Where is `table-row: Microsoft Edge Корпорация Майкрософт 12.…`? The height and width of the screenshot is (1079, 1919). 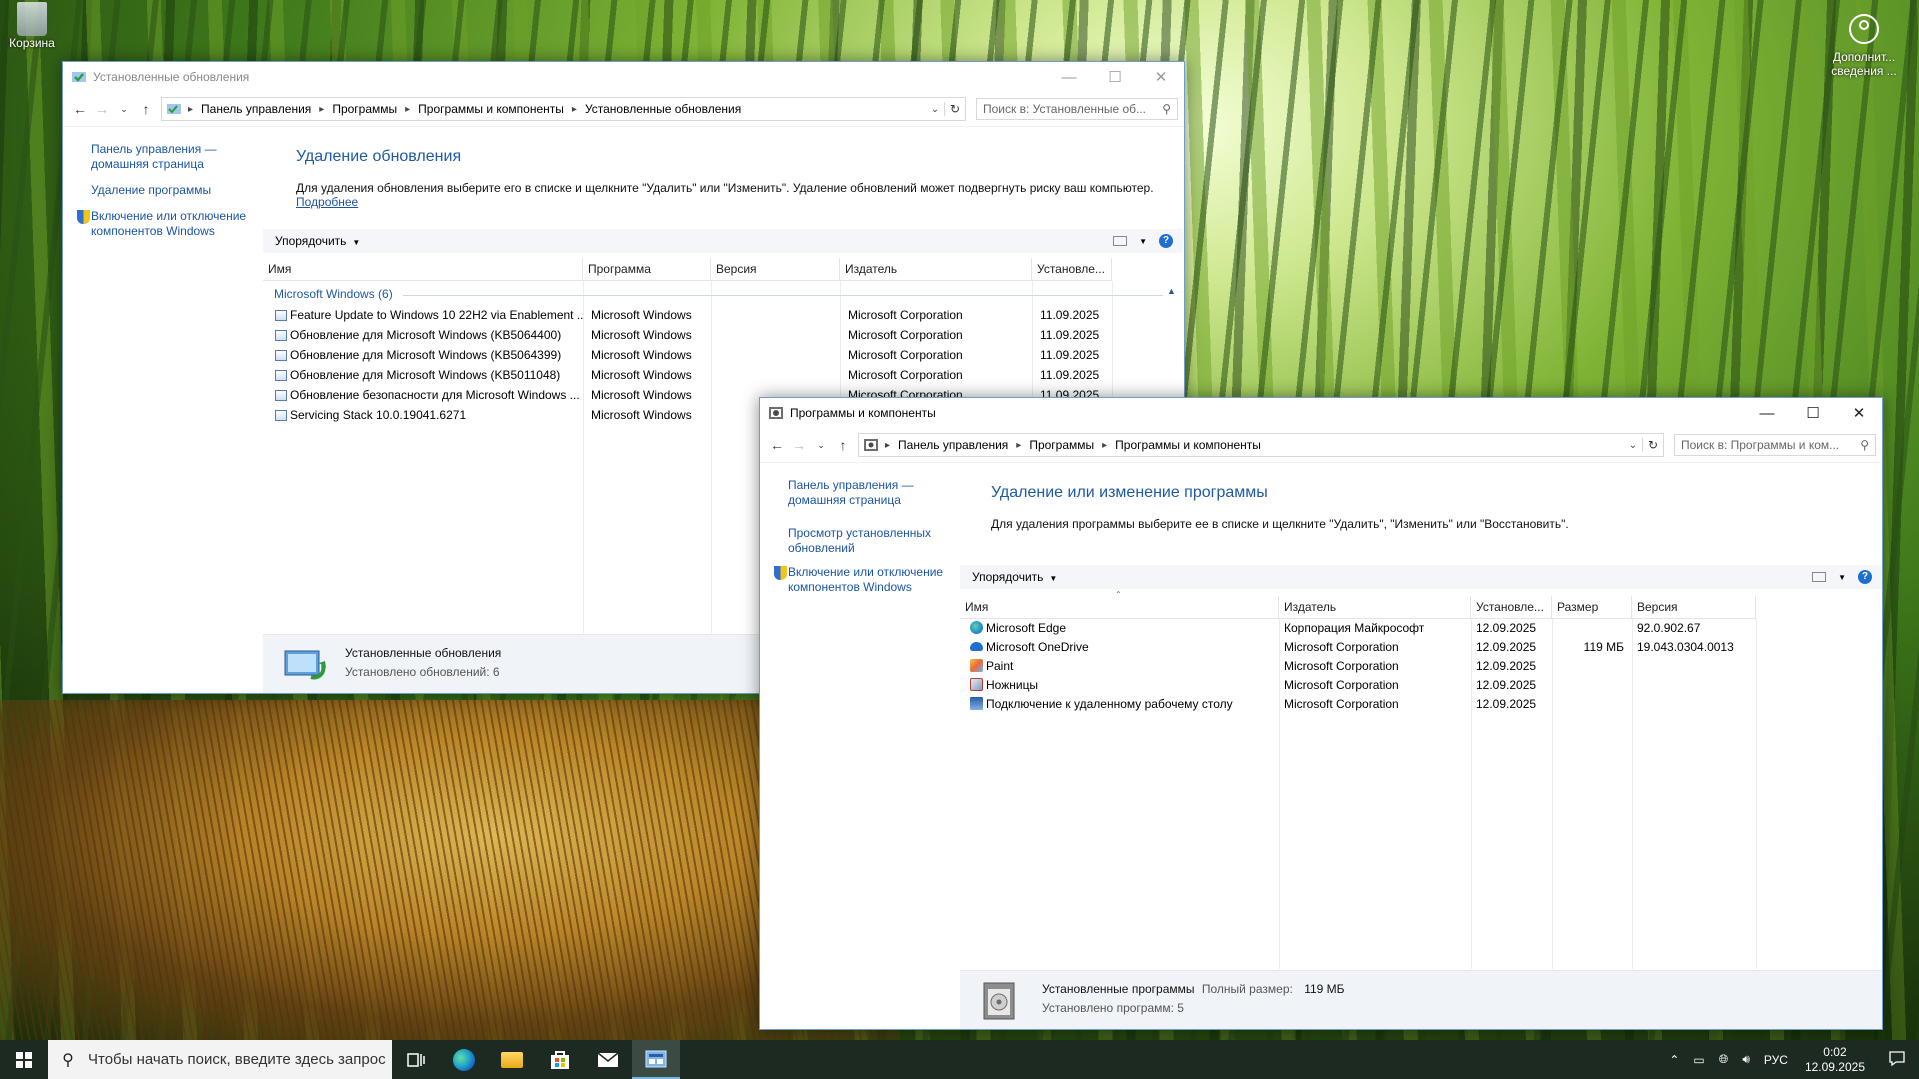
table-row: Microsoft Edge Корпорация Майкрософт 12.… is located at coordinates (1360, 628).